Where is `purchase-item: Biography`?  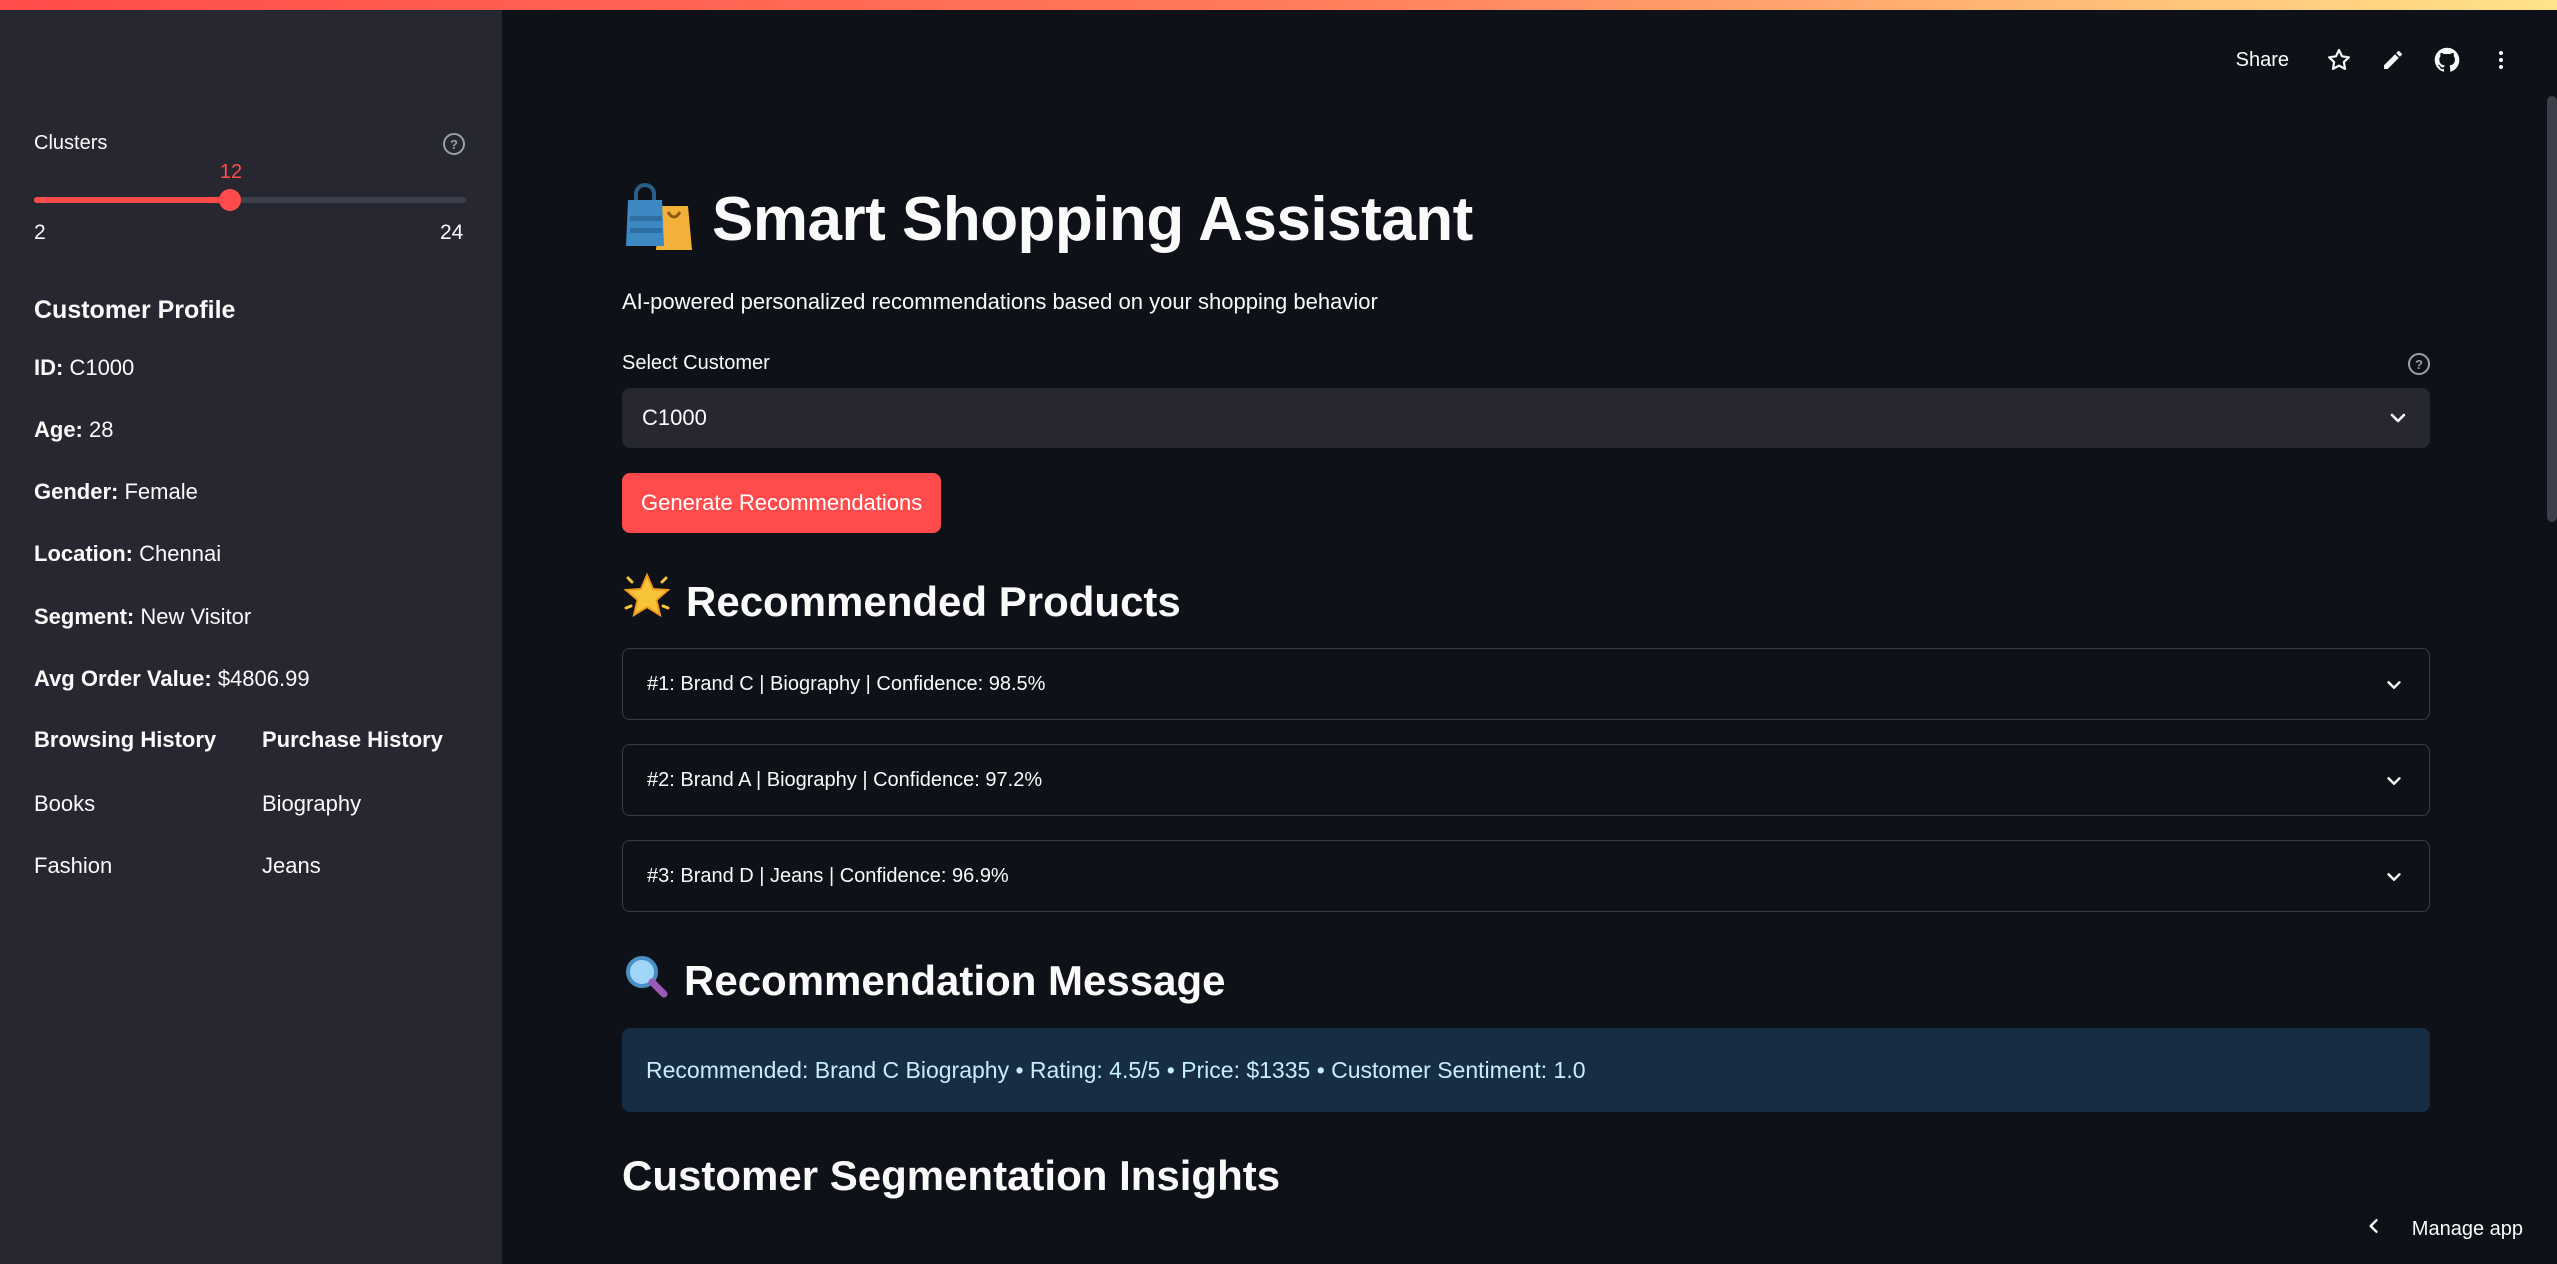 purchase-item: Biography is located at coordinates (312, 803).